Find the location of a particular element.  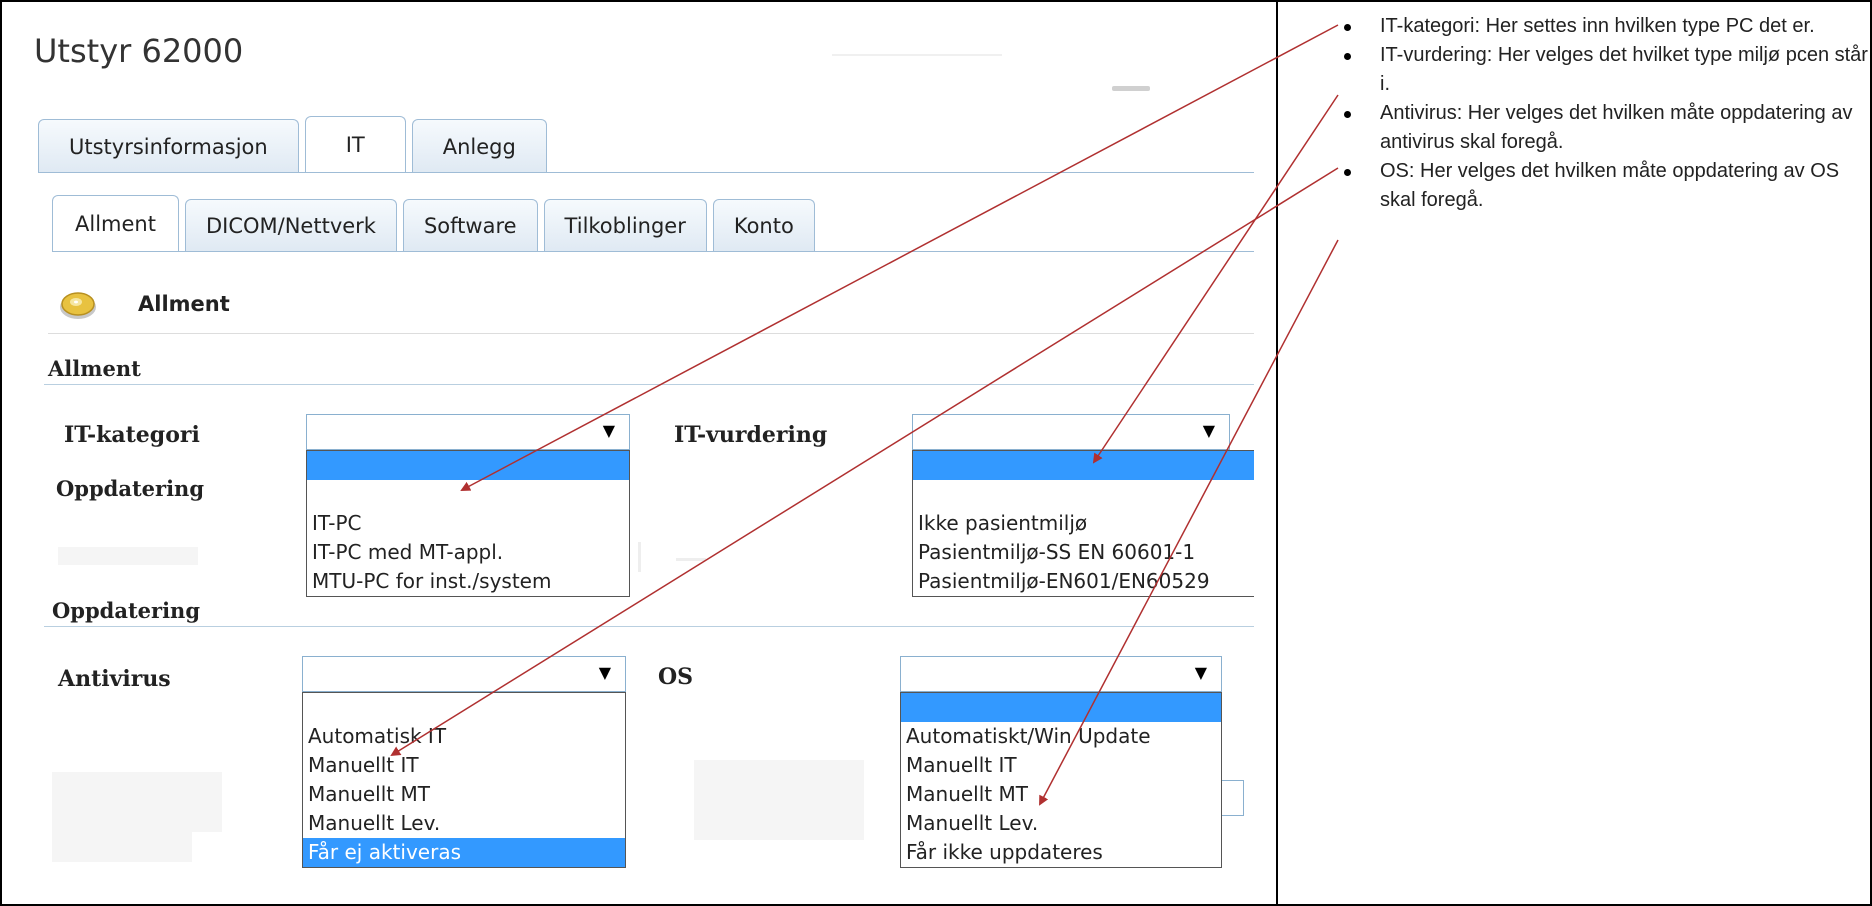

section-title: Allment is located at coordinates (184, 303).